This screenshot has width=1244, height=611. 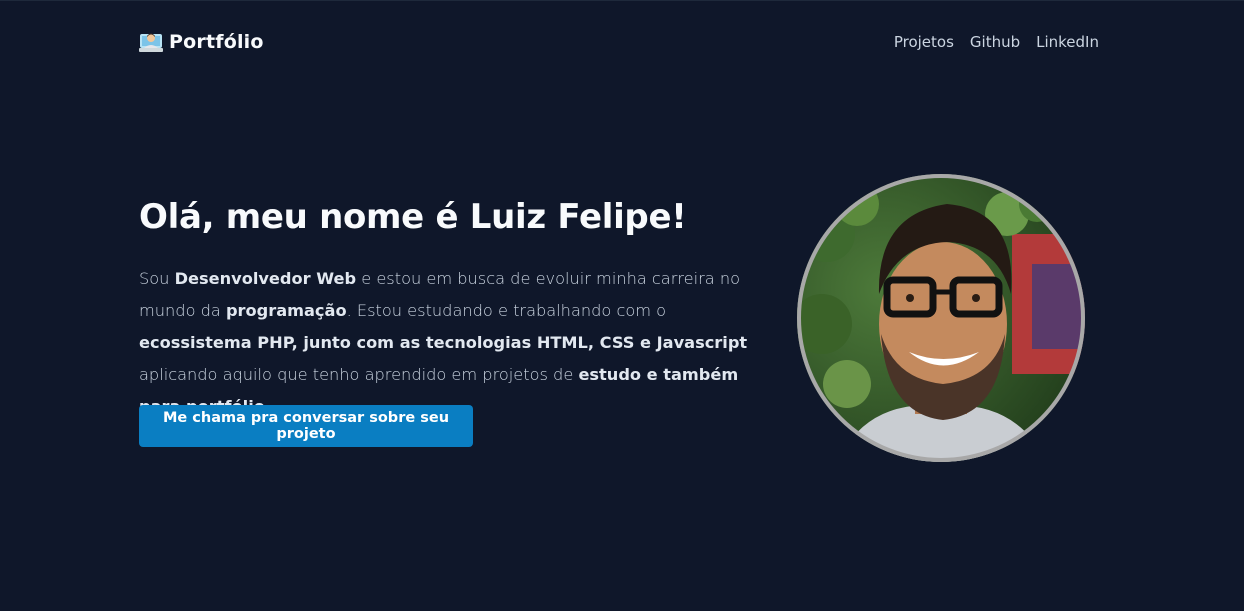 What do you see at coordinates (619, 42) in the screenshot?
I see `top-navbar: Portfólio Projetos Github LinkedIn` at bounding box center [619, 42].